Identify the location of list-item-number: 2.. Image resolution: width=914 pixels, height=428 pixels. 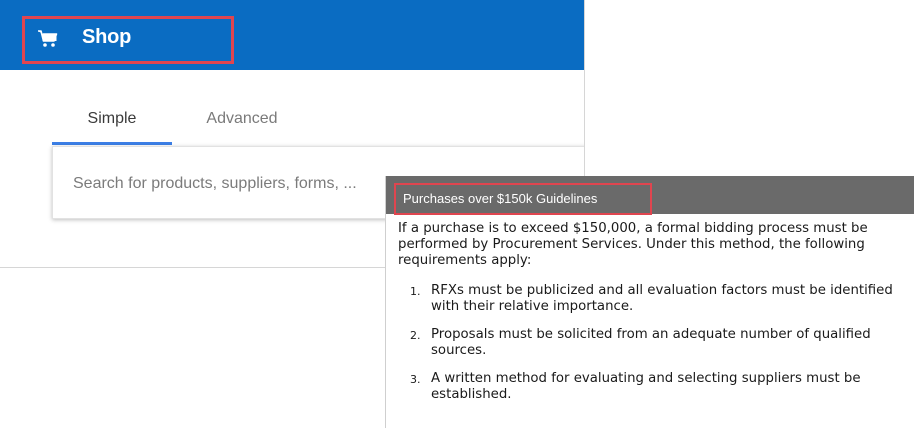
(415, 335).